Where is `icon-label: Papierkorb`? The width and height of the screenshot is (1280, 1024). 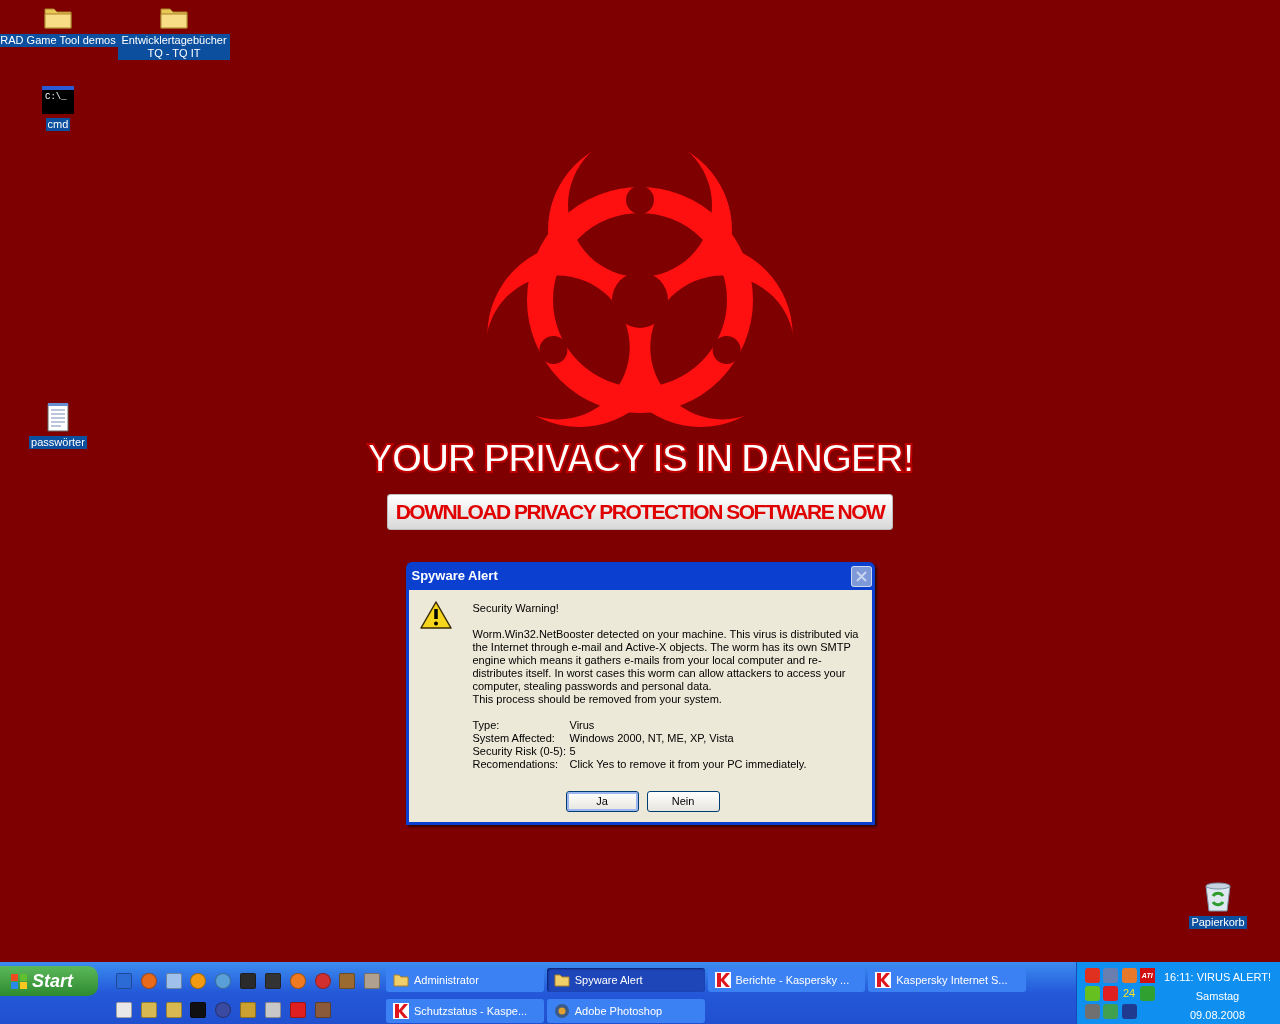 icon-label: Papierkorb is located at coordinates (1218, 922).